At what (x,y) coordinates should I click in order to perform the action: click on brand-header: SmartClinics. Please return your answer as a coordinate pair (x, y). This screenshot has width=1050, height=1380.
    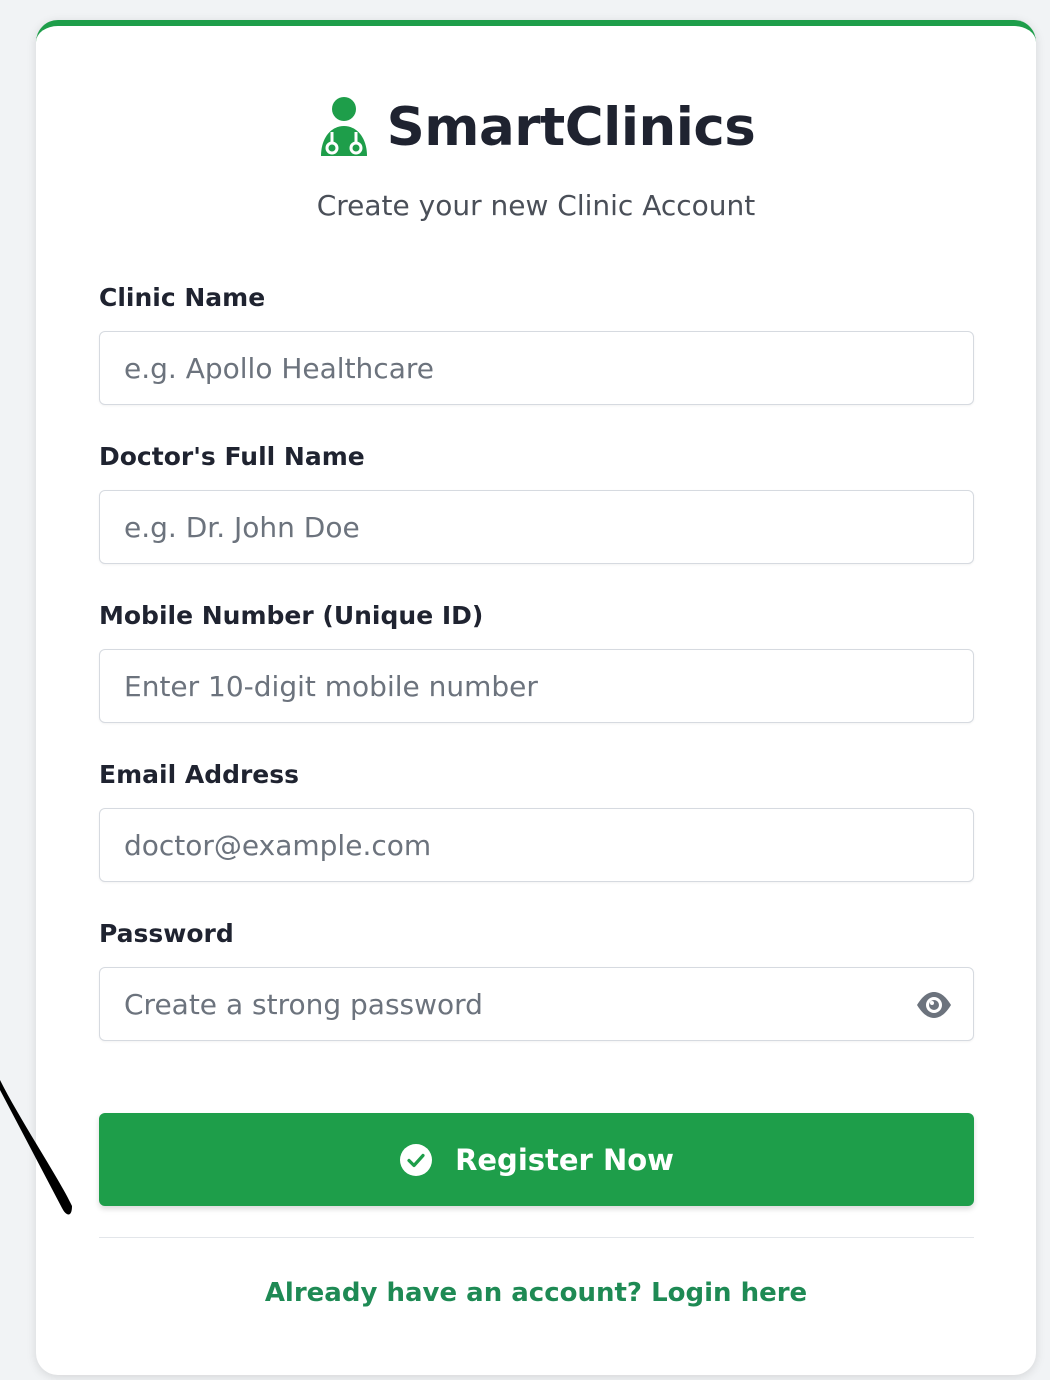
    Looking at the image, I should click on (536, 127).